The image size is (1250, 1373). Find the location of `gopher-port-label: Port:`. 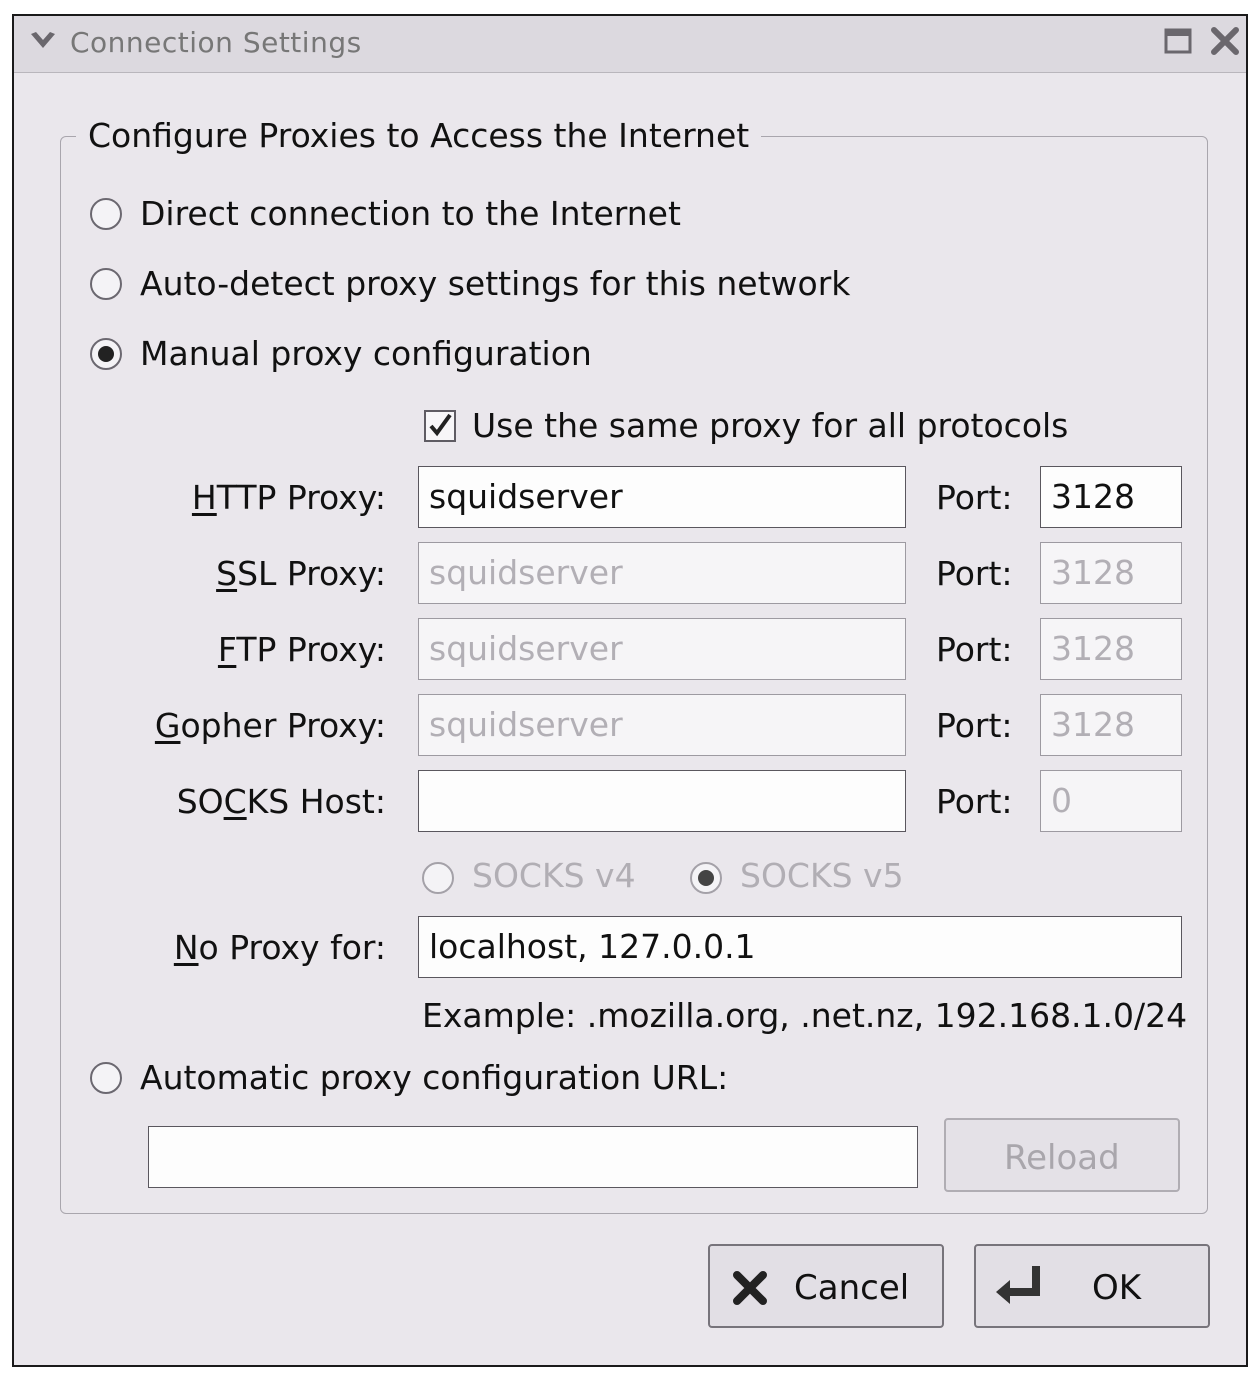

gopher-port-label: Port: is located at coordinates (974, 725).